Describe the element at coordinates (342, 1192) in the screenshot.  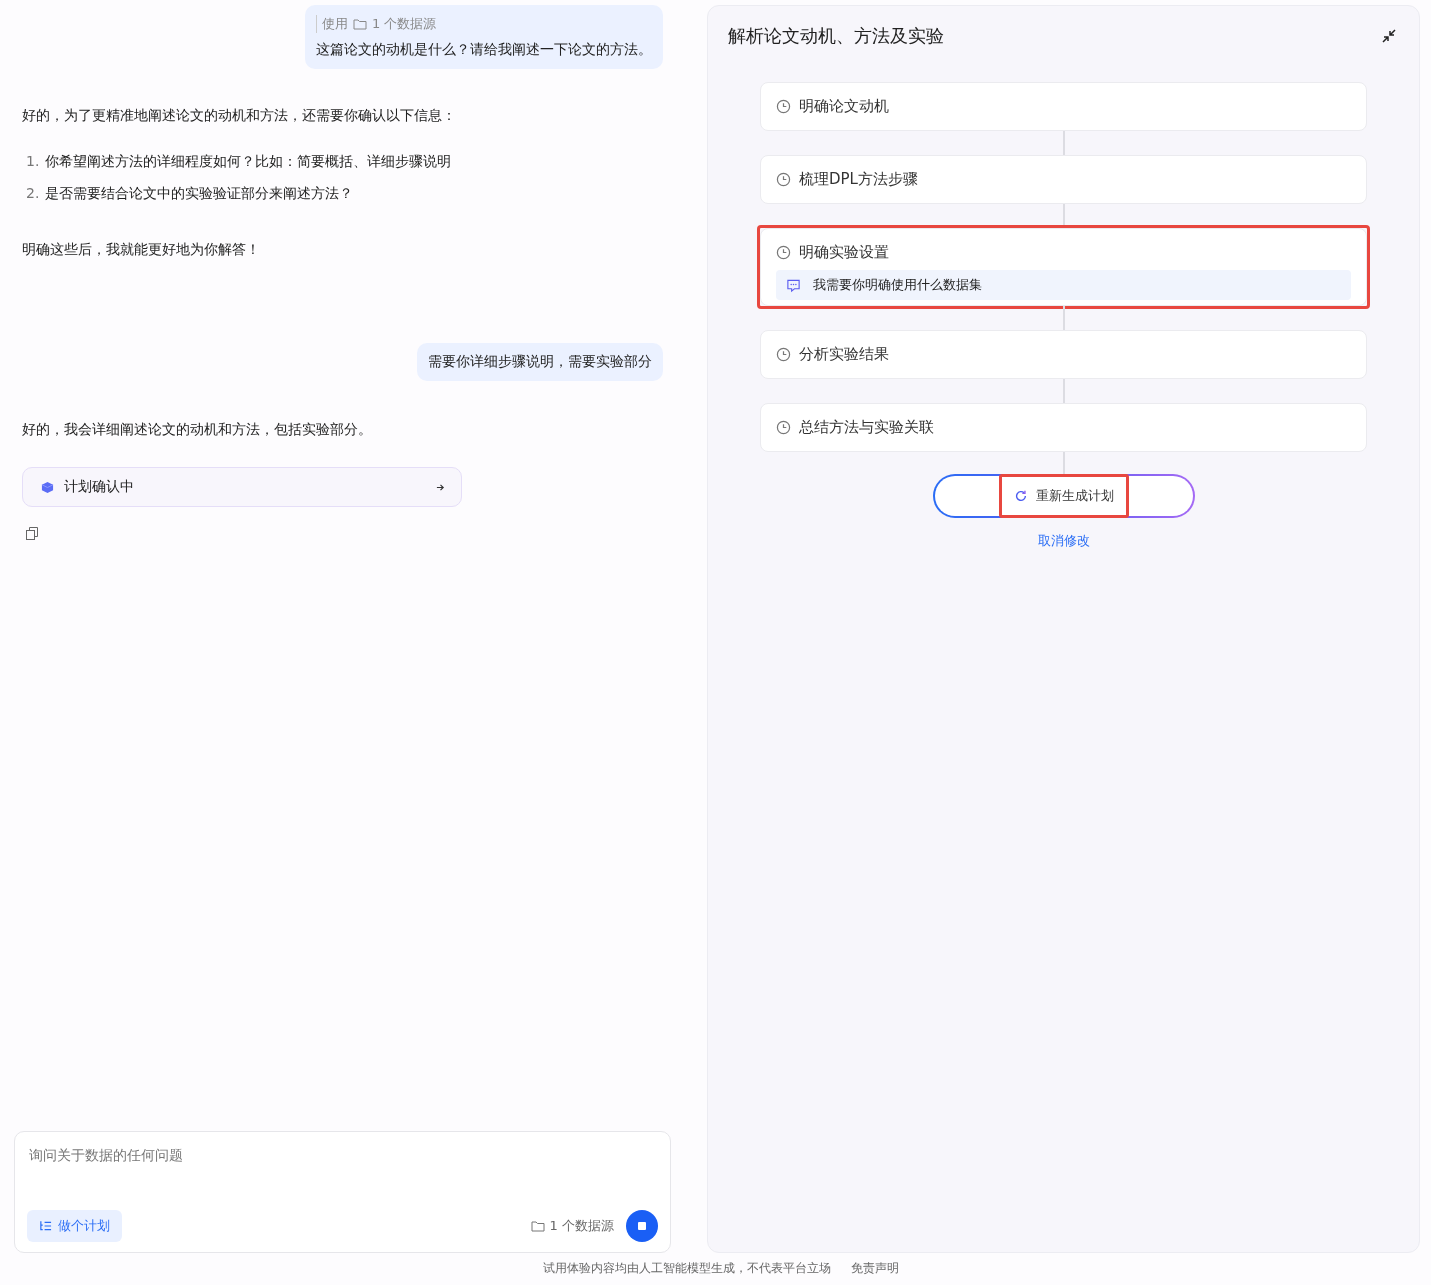
I see `chat-input-box: 询问关于数据的任何问题 做个计划 1 个数据源` at that location.